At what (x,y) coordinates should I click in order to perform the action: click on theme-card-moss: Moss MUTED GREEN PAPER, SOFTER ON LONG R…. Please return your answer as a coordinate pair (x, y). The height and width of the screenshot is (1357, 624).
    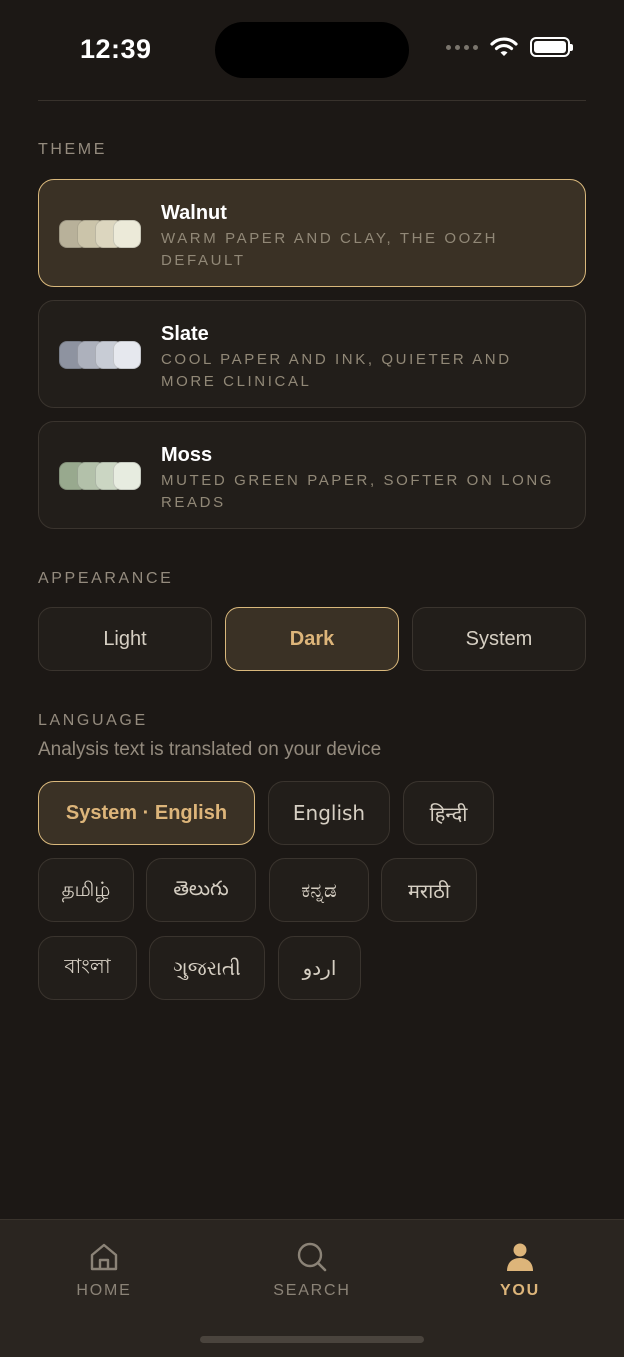
    Looking at the image, I should click on (312, 475).